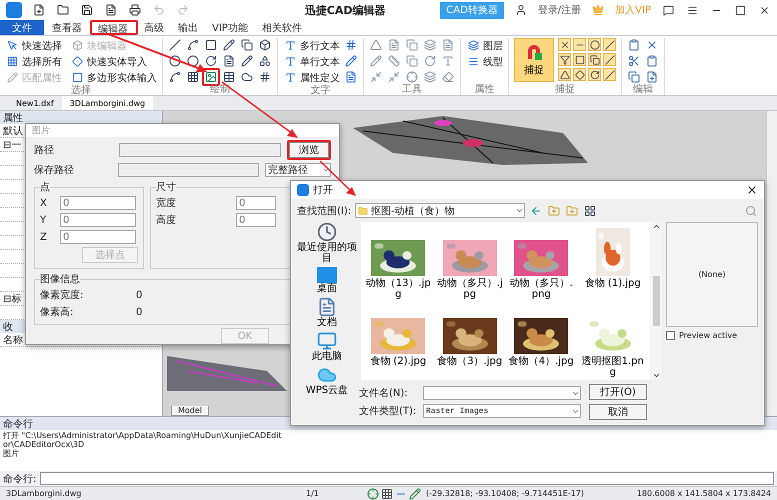 The image size is (777, 500). I want to click on file-item: 食物 (2).jpg, so click(398, 342).